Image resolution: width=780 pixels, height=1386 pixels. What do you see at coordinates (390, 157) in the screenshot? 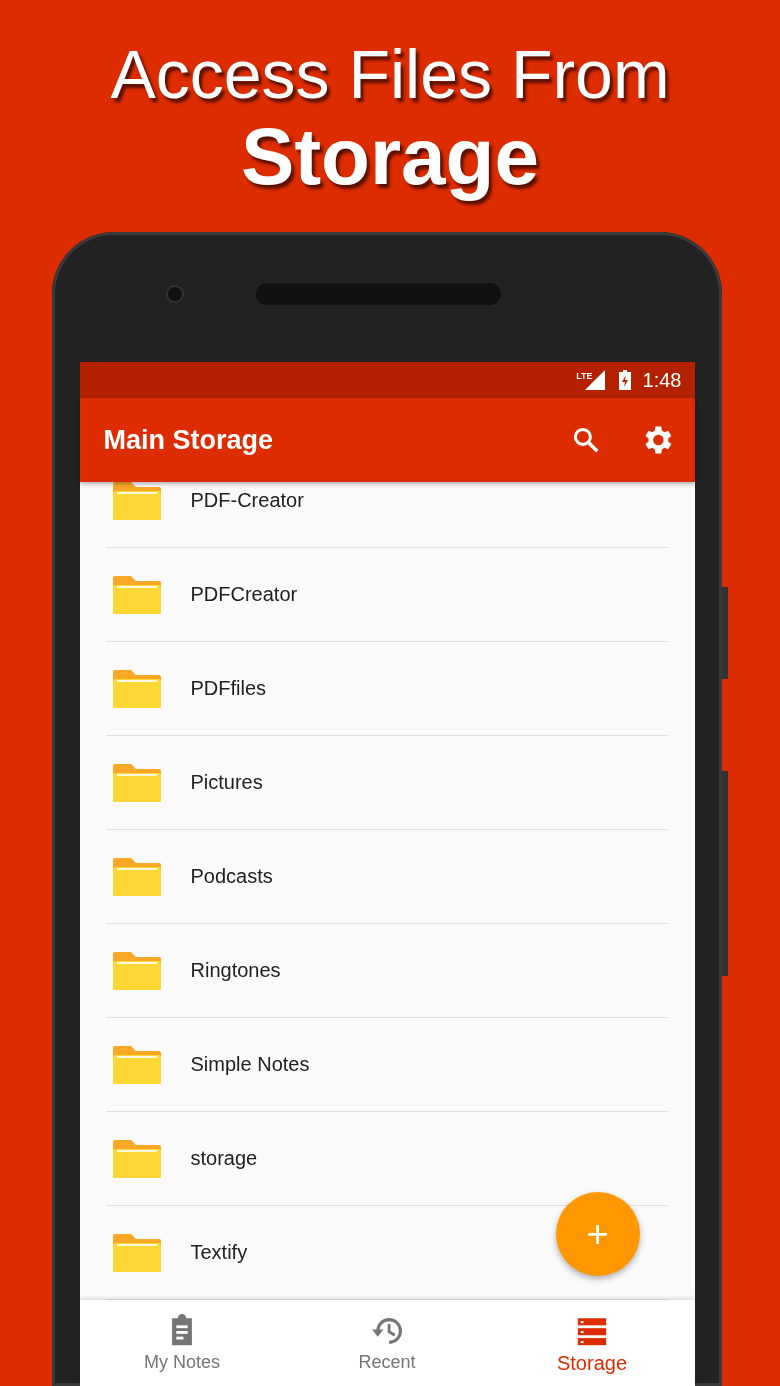
I see `headline: Storage` at bounding box center [390, 157].